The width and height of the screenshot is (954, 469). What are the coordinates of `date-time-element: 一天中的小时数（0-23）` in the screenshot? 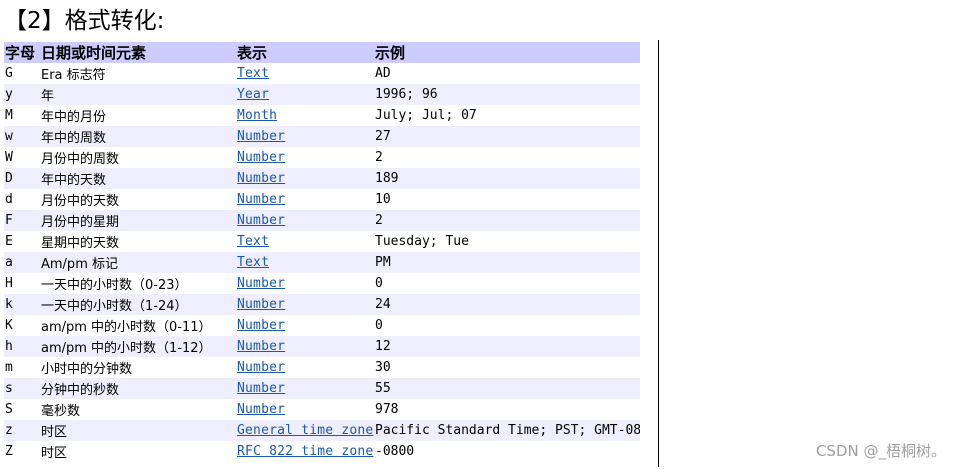 It's located at (114, 285).